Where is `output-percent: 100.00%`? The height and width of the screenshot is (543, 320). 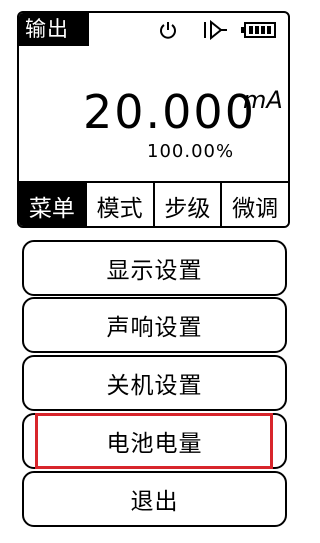
output-percent: 100.00% is located at coordinates (191, 151).